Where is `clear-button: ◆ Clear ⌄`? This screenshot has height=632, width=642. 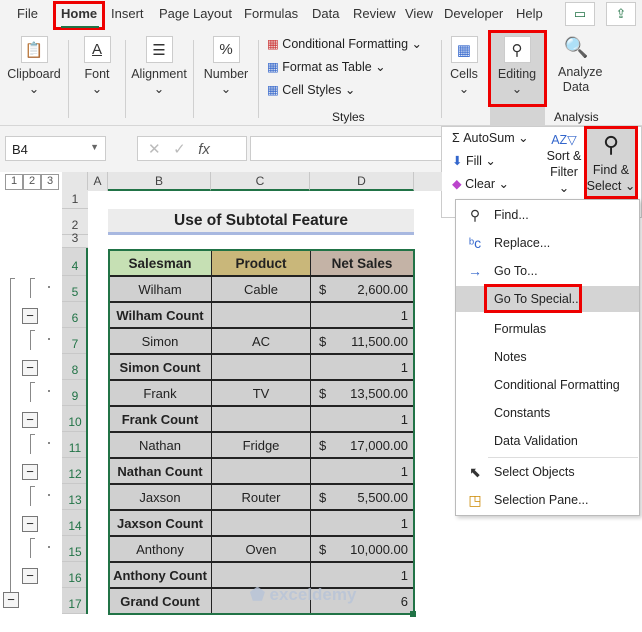
clear-button: ◆ Clear ⌄ is located at coordinates (480, 183).